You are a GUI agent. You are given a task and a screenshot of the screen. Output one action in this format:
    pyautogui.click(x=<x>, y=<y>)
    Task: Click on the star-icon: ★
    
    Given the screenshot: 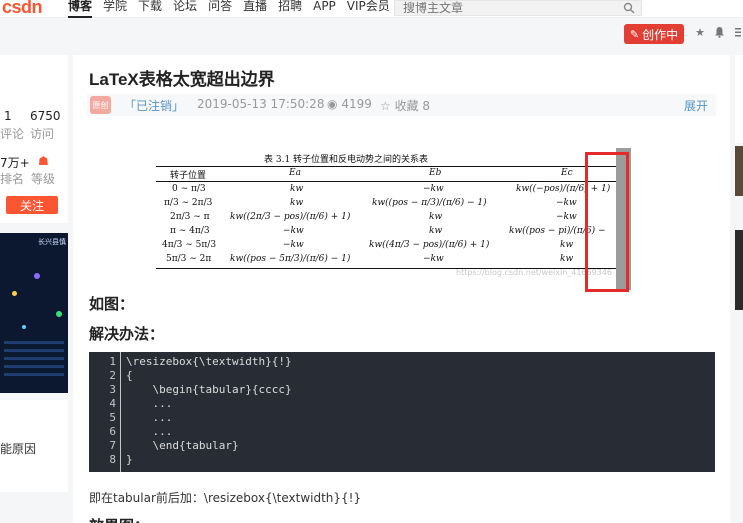 What is the action you would take?
    pyautogui.click(x=700, y=33)
    